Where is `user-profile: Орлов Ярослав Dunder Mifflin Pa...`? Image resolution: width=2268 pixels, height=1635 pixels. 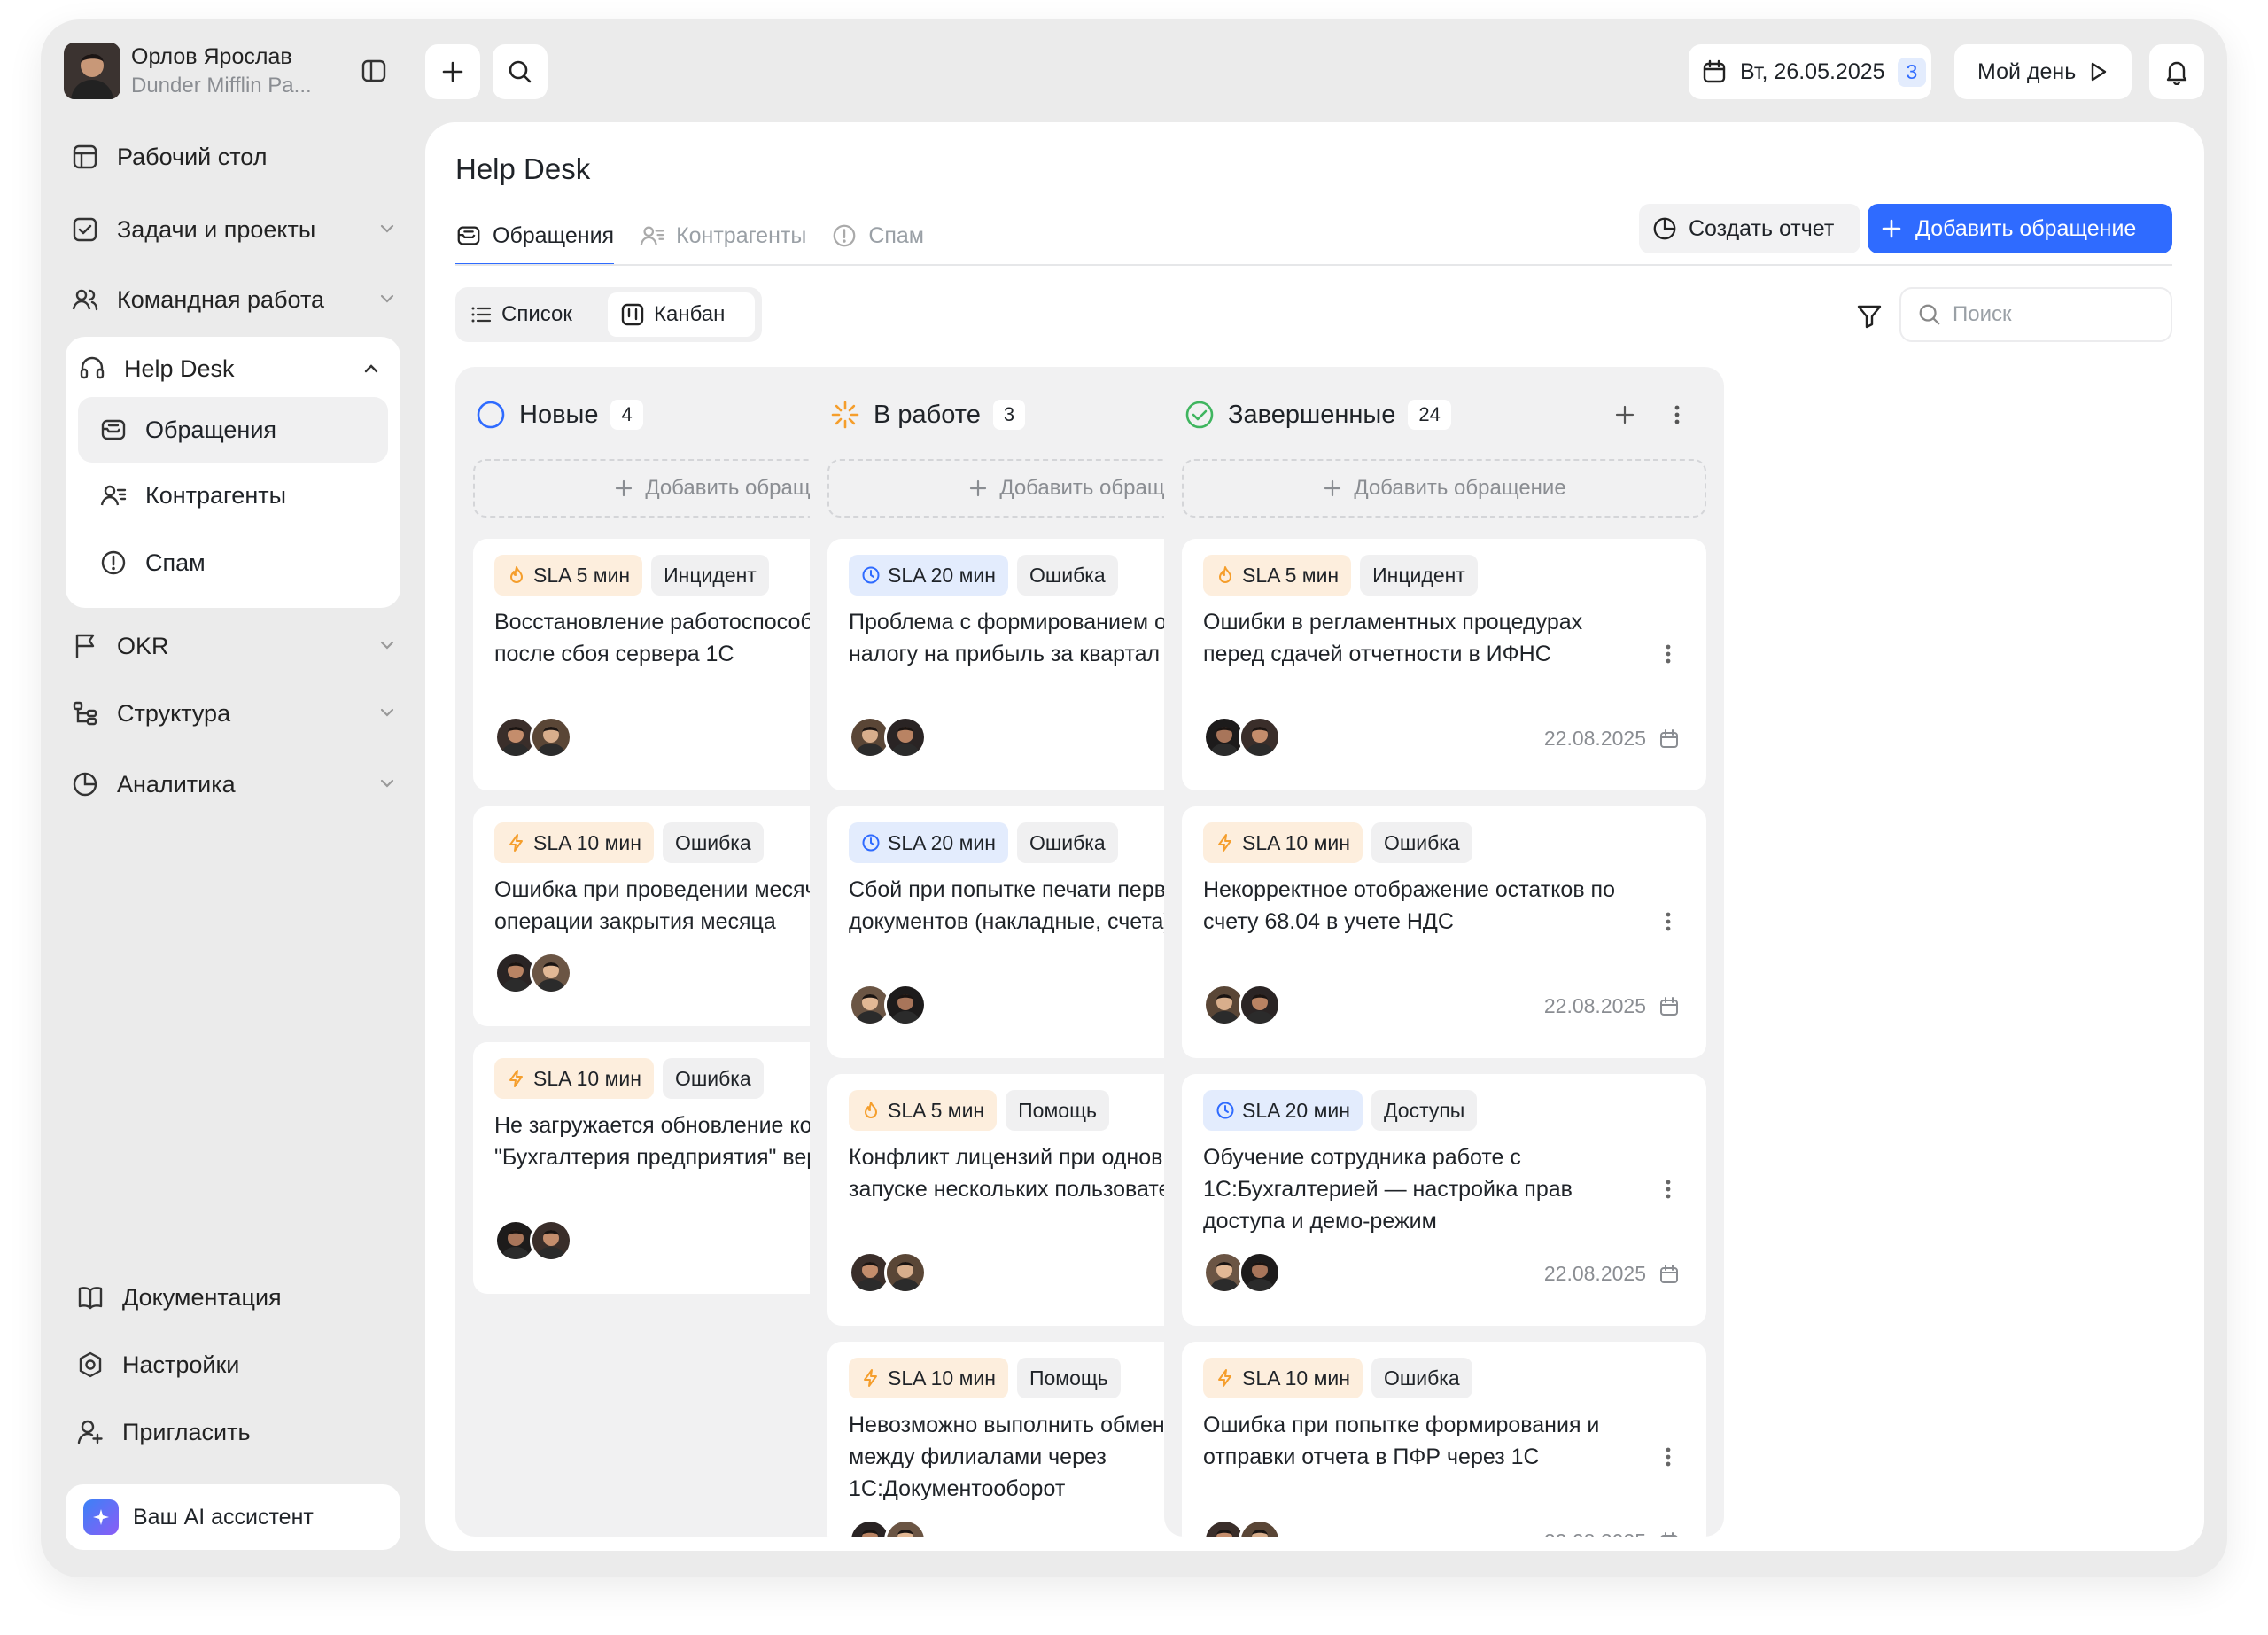 user-profile: Орлов Ярослав Dunder Mifflin Pa... is located at coordinates (188, 71).